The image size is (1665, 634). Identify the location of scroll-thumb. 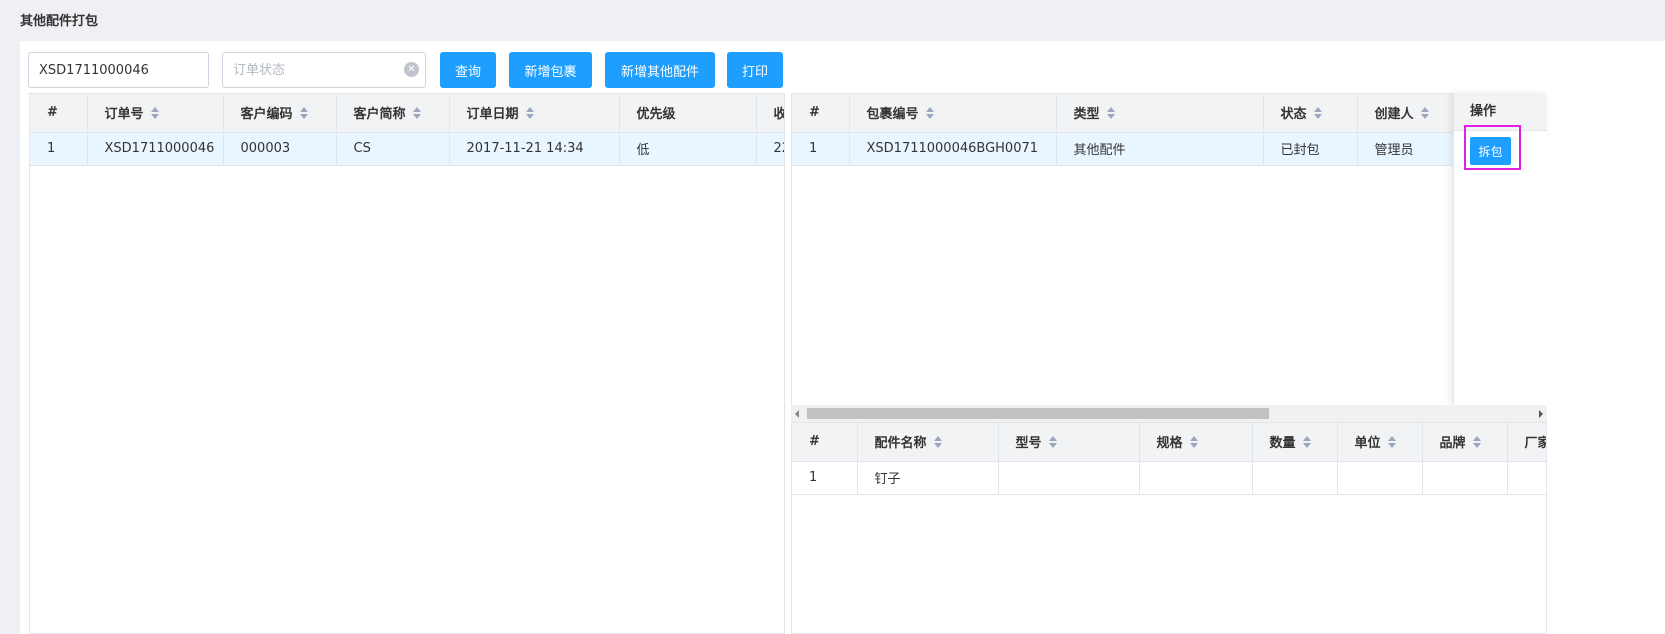
(1038, 413).